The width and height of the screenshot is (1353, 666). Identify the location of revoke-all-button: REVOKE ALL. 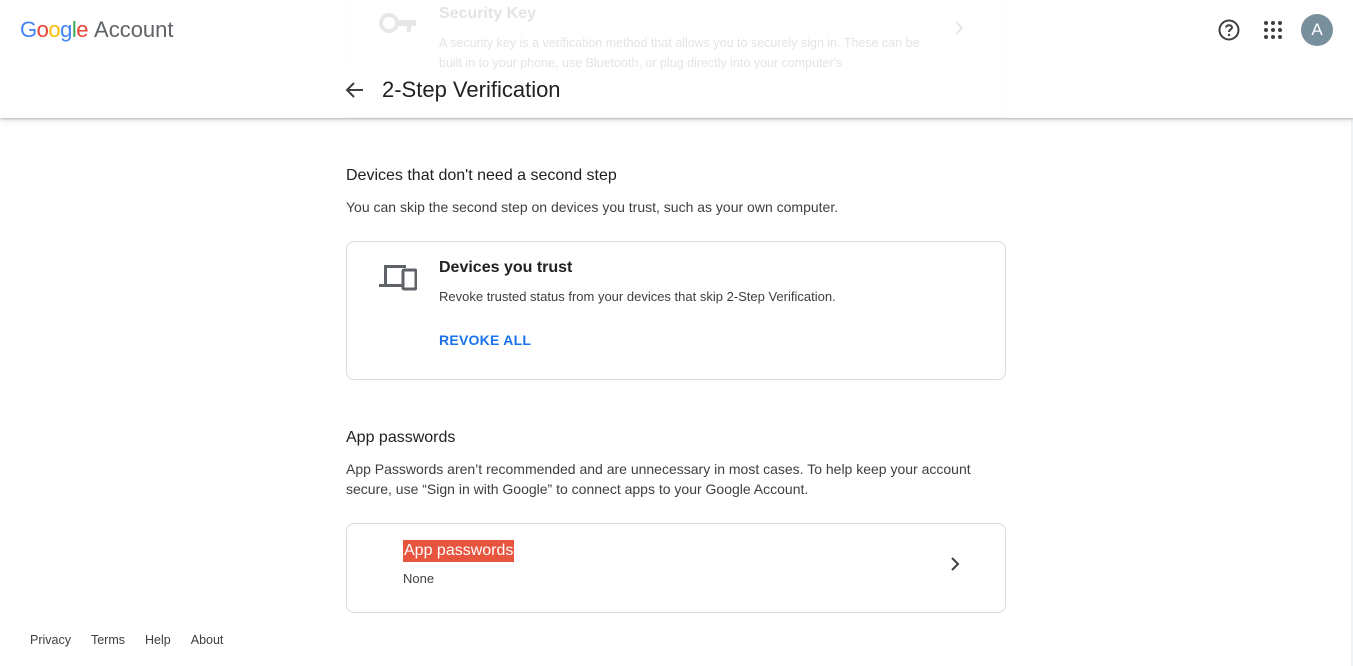
(485, 340).